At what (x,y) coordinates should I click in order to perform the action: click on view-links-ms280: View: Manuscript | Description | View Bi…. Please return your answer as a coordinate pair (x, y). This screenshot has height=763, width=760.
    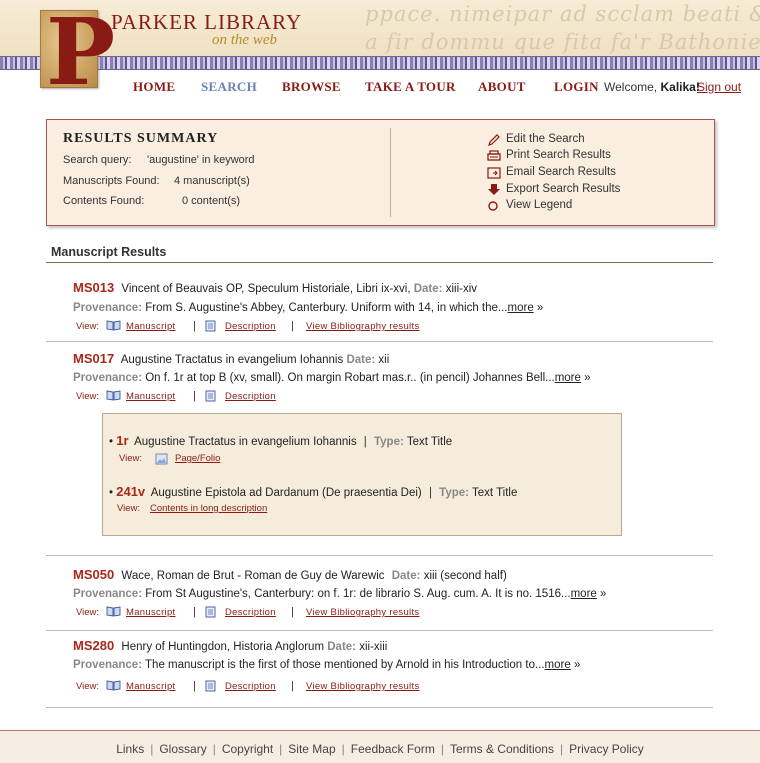
    Looking at the image, I should click on (276, 686).